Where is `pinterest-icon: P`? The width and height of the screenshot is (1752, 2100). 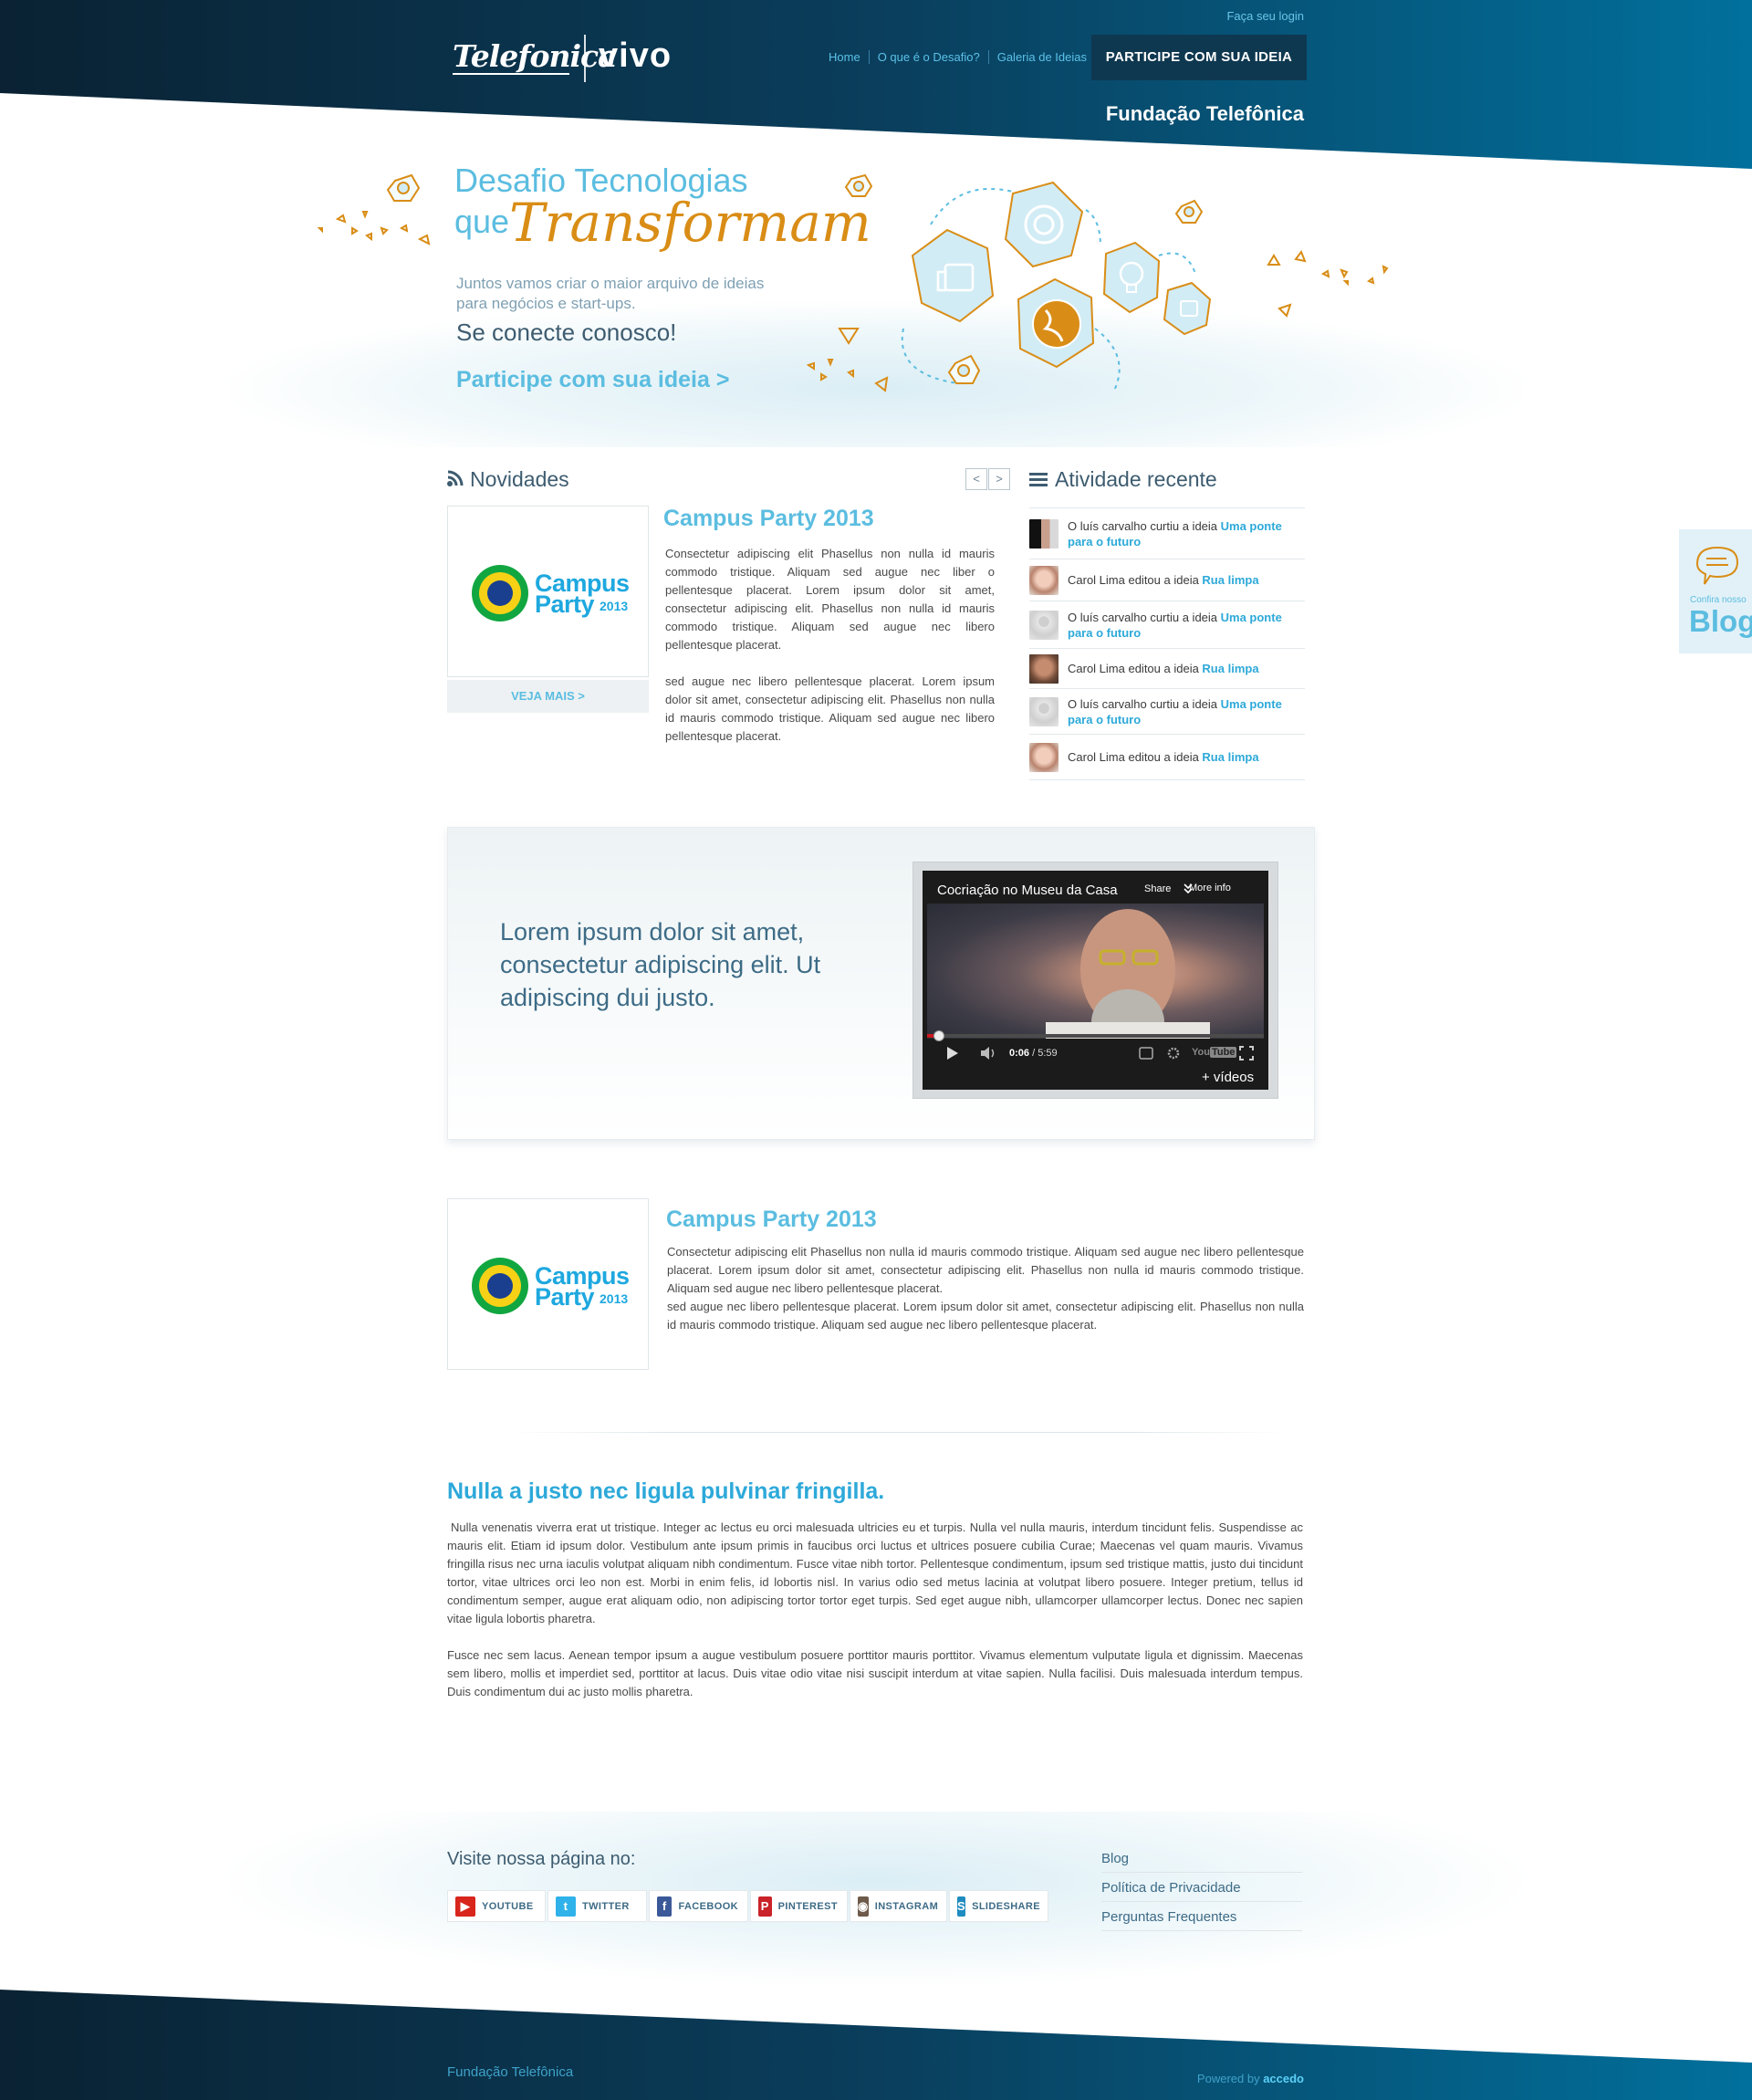
pinterest-icon: P is located at coordinates (765, 1906).